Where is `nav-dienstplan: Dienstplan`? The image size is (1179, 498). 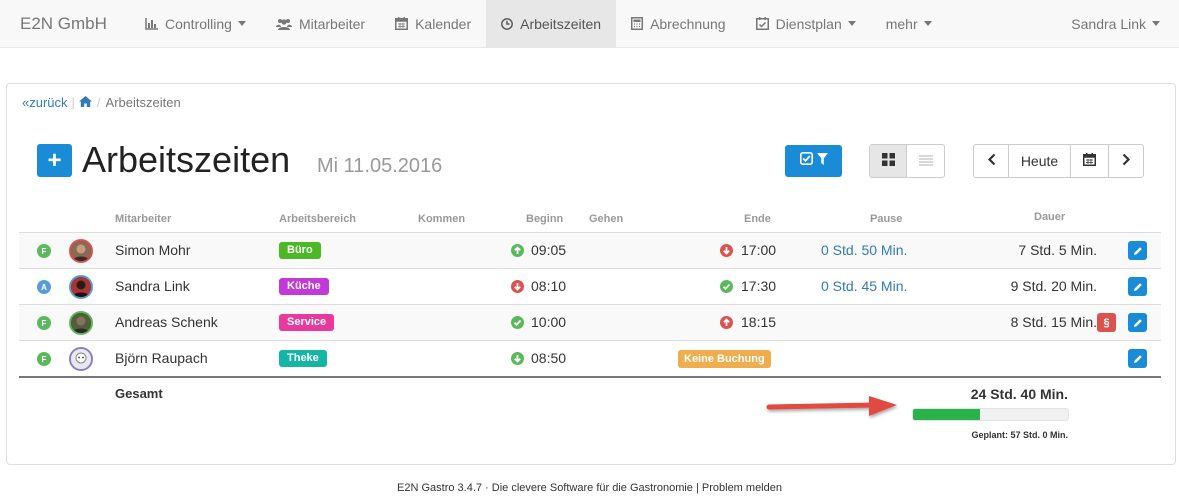
nav-dienstplan: Dienstplan is located at coordinates (806, 23).